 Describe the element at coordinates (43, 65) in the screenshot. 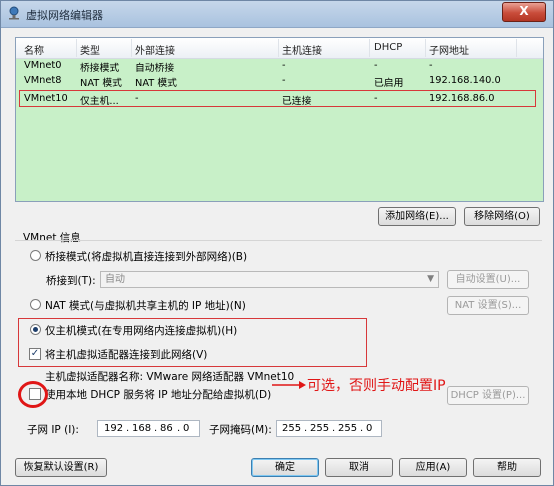

I see `cell-name: VMnet0` at that location.